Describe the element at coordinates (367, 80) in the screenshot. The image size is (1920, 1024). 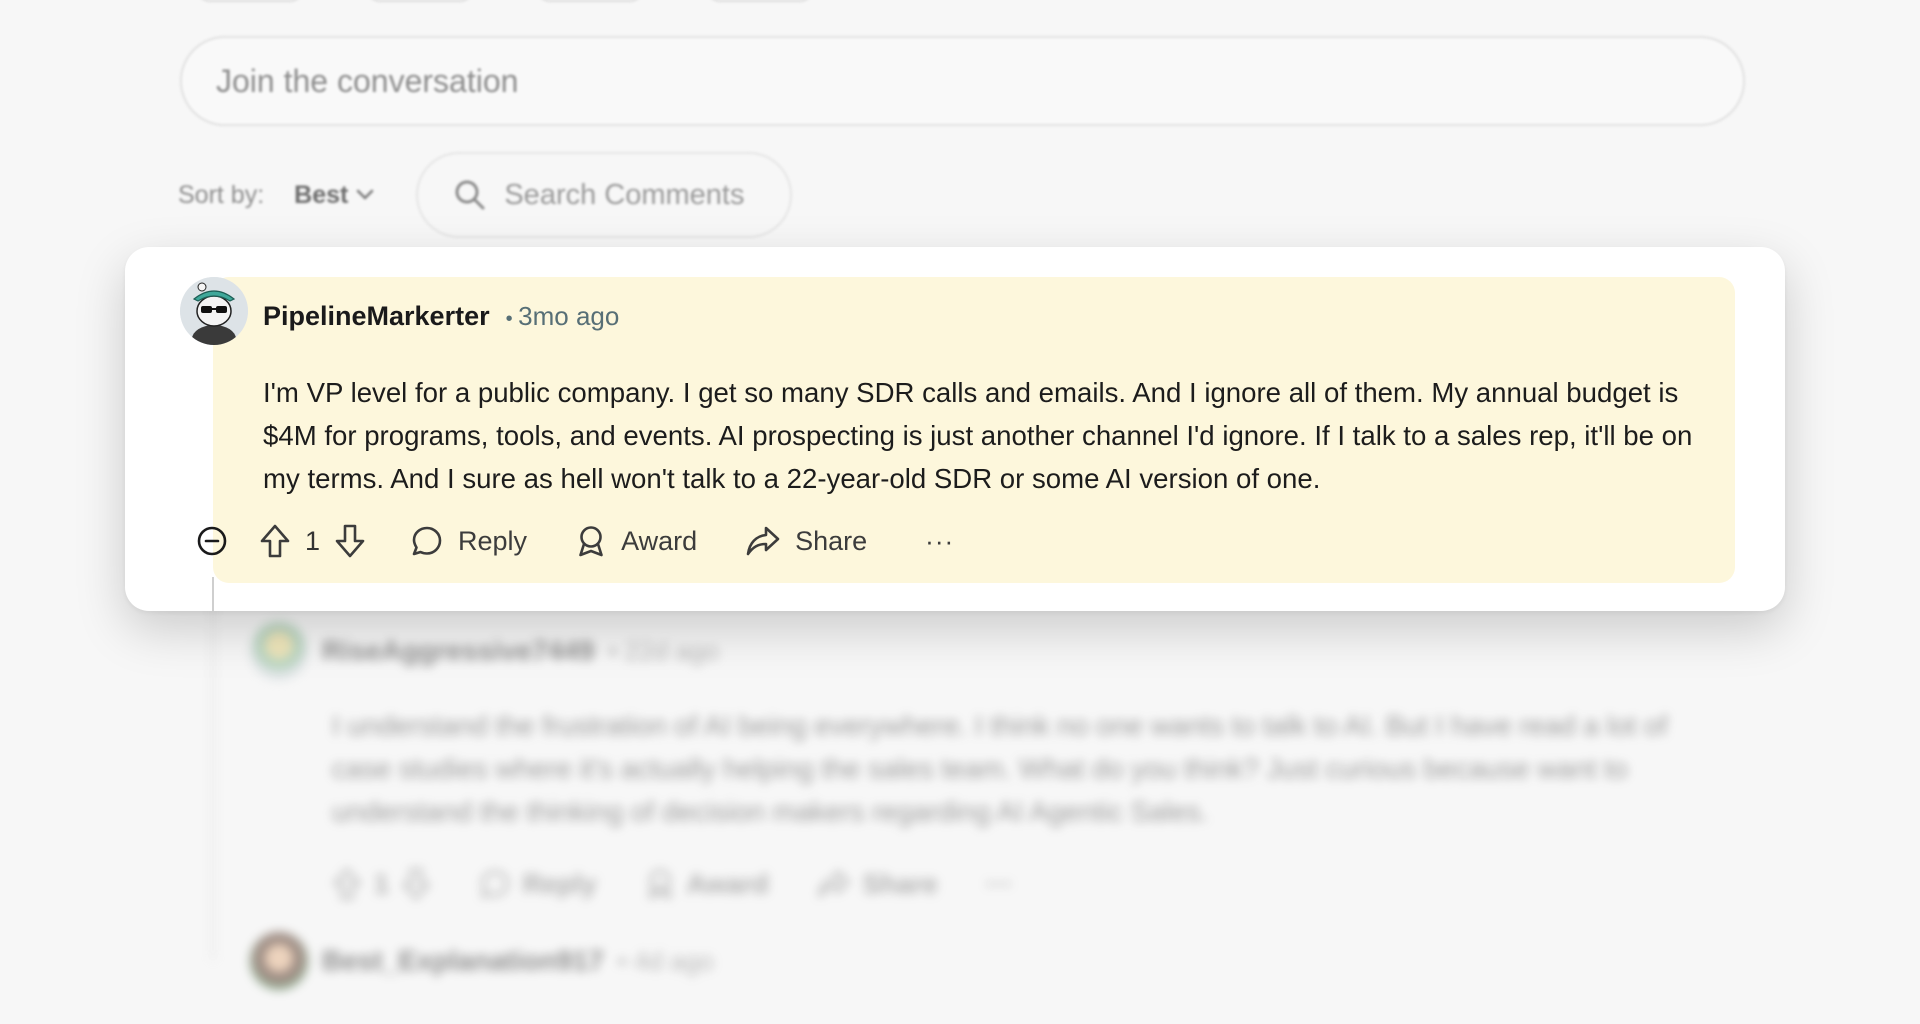
I see `composer-placeholder: Join the conversation` at that location.